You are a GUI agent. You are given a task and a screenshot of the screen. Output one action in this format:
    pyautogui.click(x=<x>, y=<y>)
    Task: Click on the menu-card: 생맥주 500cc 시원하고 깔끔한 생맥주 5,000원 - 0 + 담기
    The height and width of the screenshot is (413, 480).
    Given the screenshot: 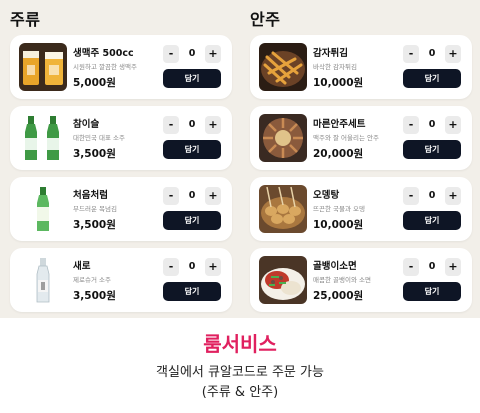 What is the action you would take?
    pyautogui.click(x=121, y=67)
    